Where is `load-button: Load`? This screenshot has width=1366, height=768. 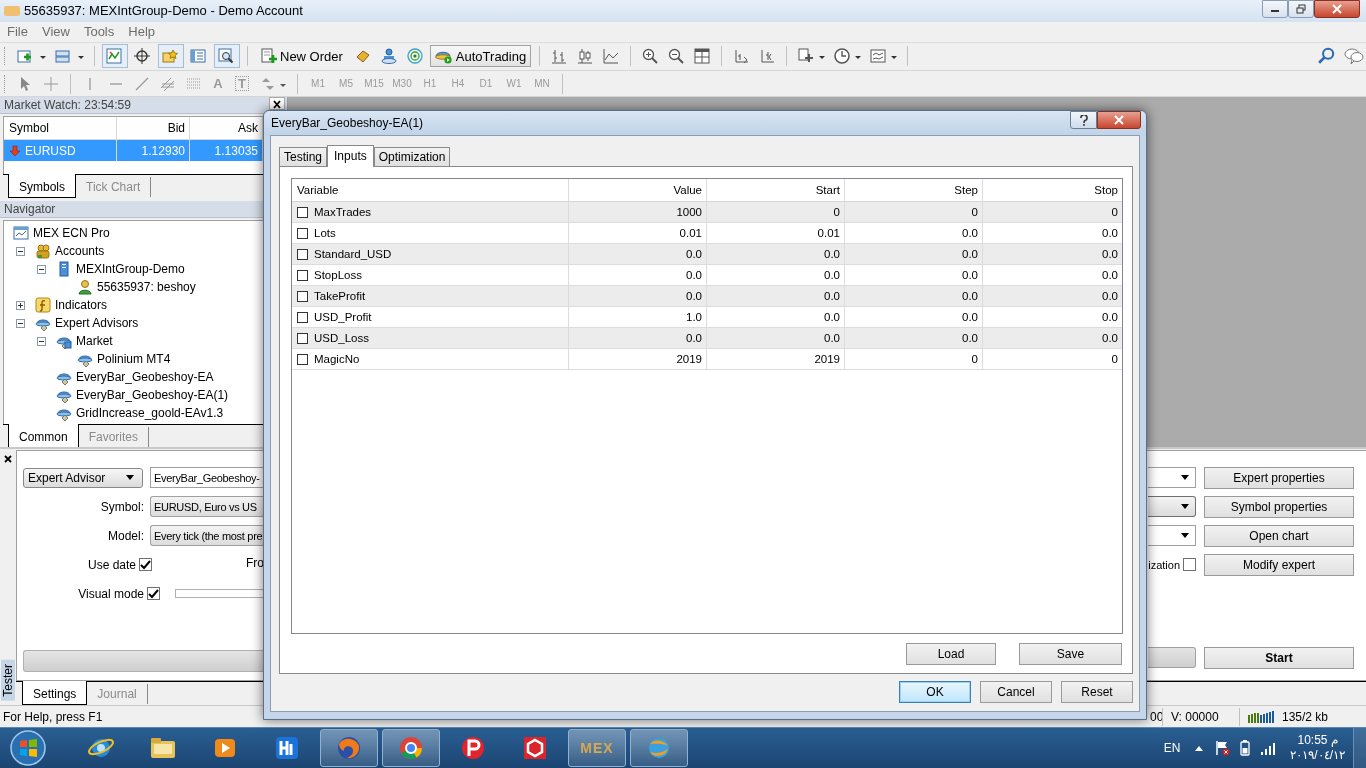
load-button: Load is located at coordinates (951, 654).